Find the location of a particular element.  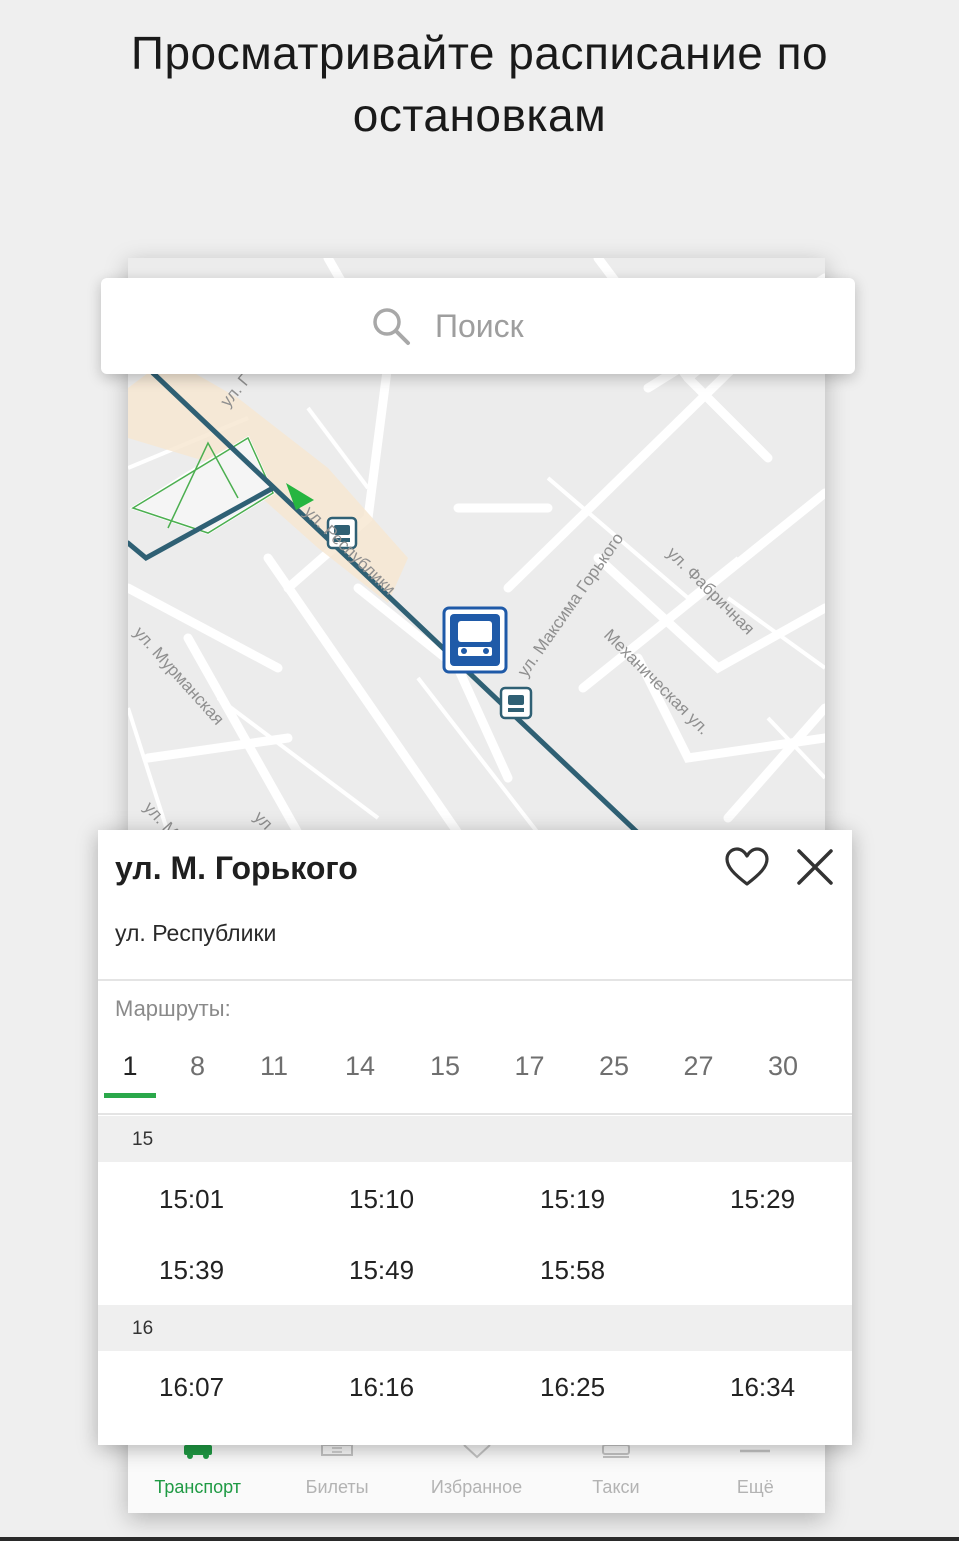

time-cell: 15:39 is located at coordinates (191, 1270).